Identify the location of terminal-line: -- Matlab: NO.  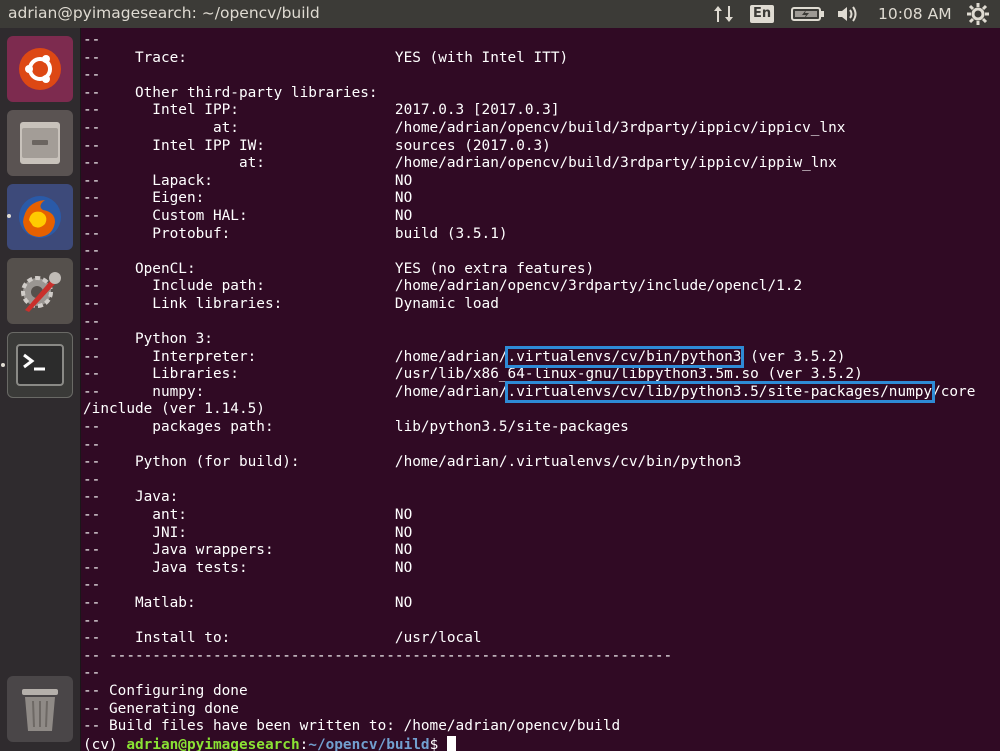
(248, 603).